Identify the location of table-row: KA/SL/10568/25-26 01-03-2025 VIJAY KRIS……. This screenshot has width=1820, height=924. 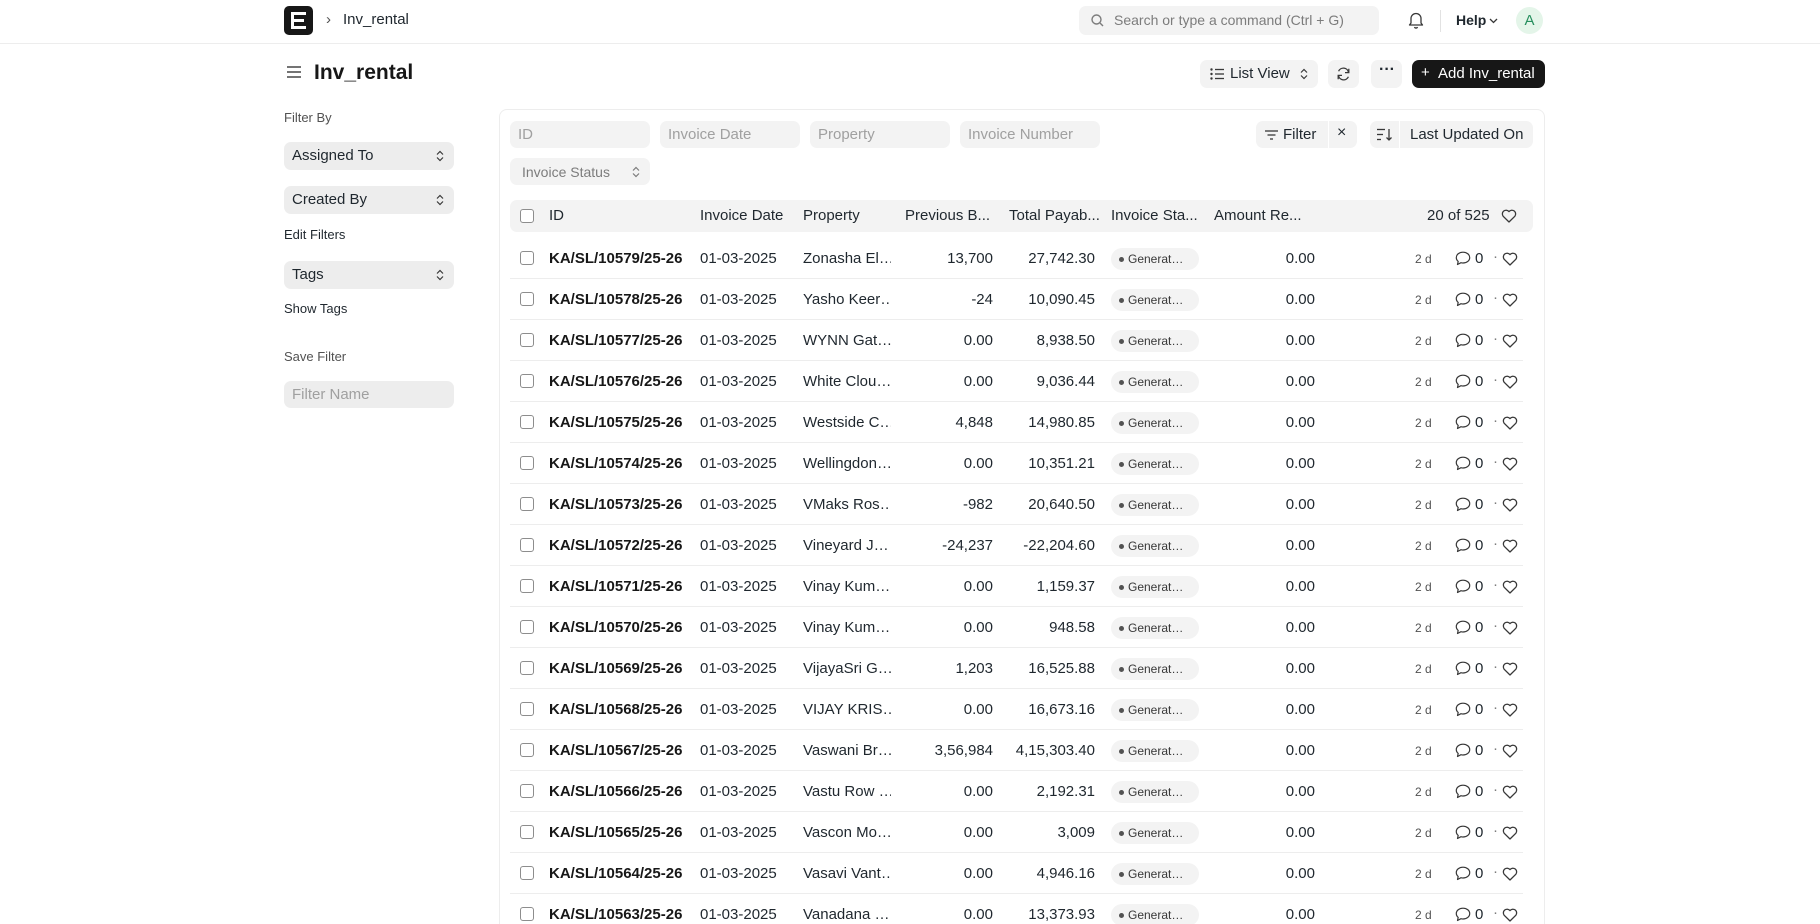
(1016, 709).